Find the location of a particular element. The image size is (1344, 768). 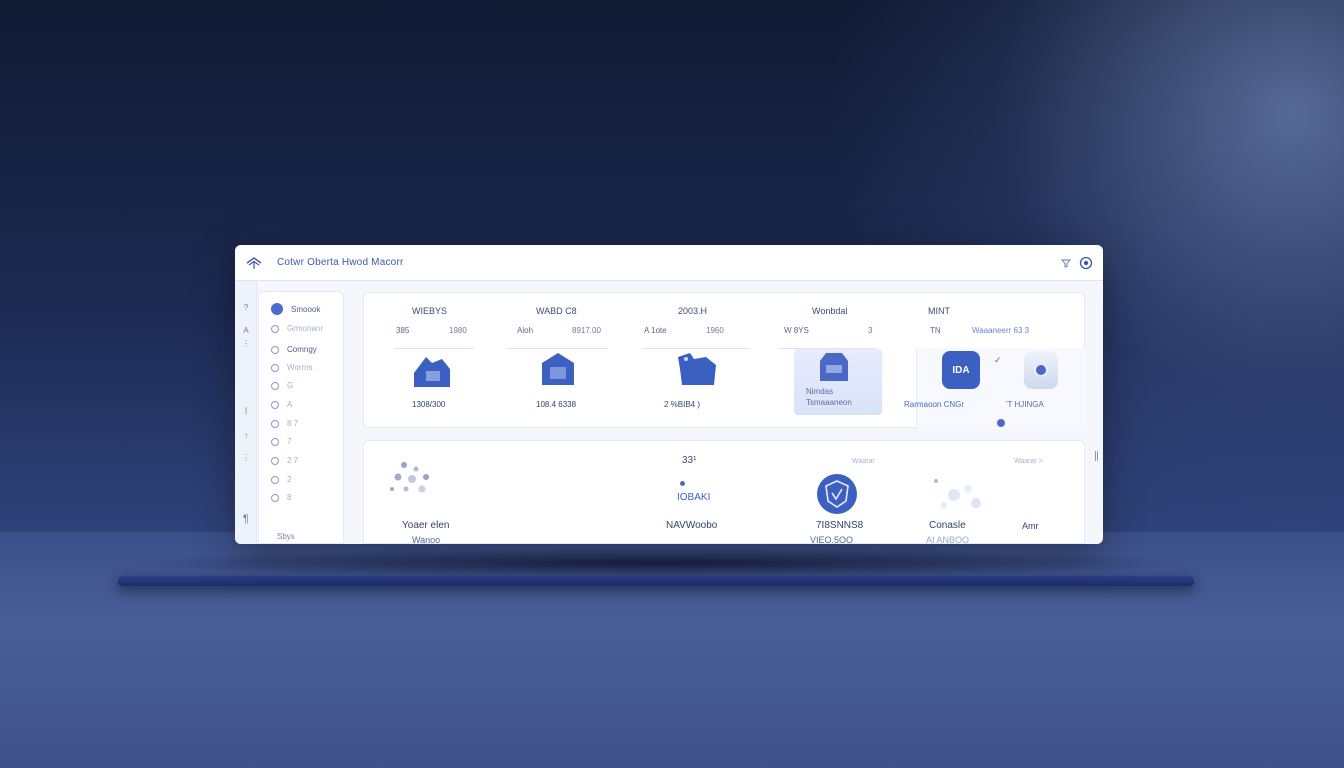

sidebar-item-label: 7 is located at coordinates (289, 441).